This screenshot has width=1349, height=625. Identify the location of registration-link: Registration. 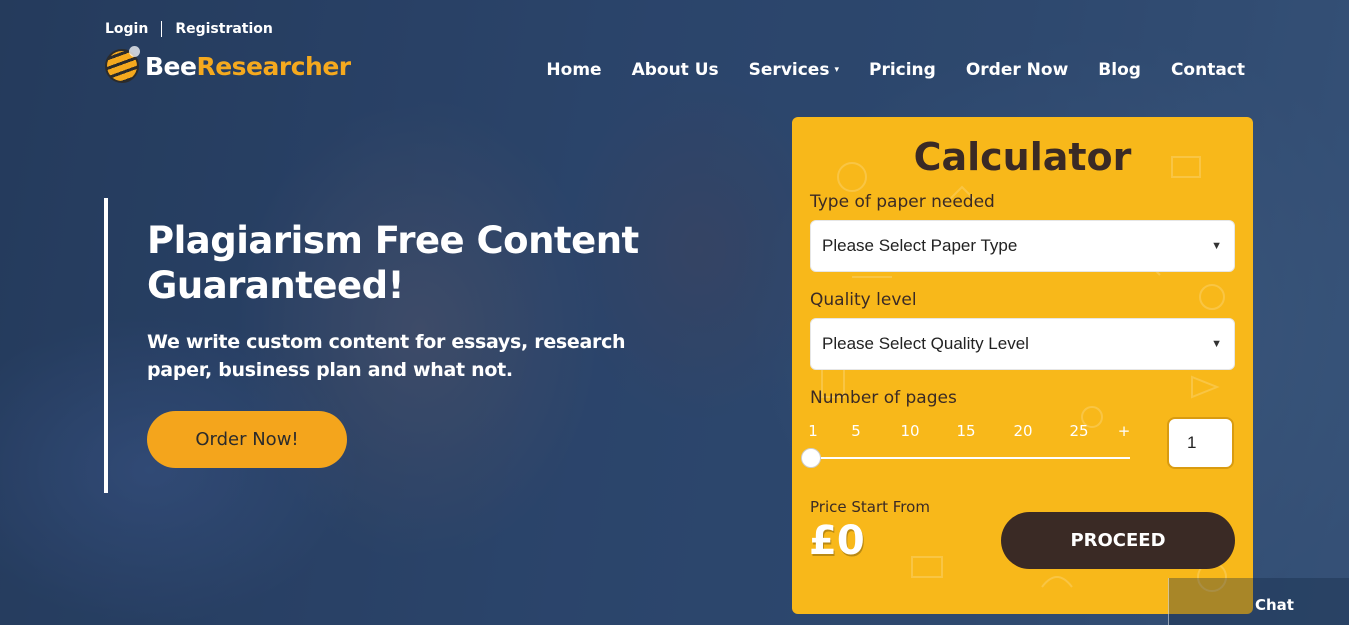
(224, 29).